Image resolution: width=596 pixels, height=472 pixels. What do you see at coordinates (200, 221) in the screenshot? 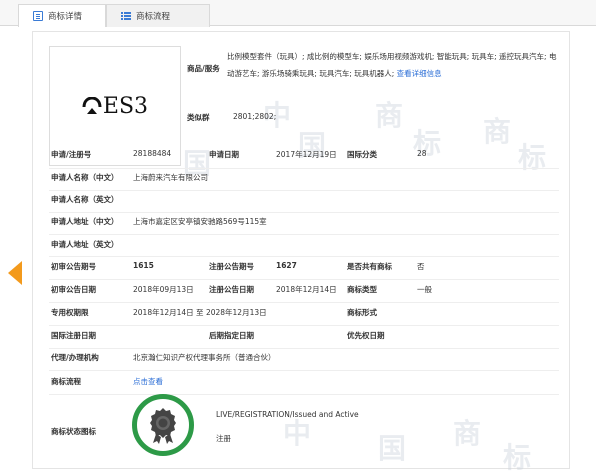
I see `address-cn-value: 上海市嘉定区安亭镇安驰路569号115室` at bounding box center [200, 221].